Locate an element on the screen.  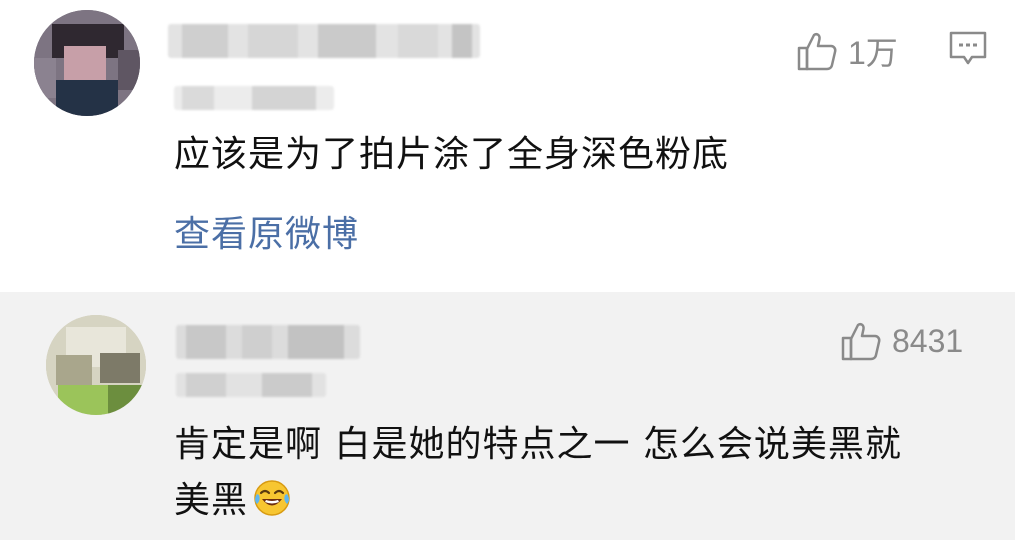
like-button: 8431 is located at coordinates (901, 341).